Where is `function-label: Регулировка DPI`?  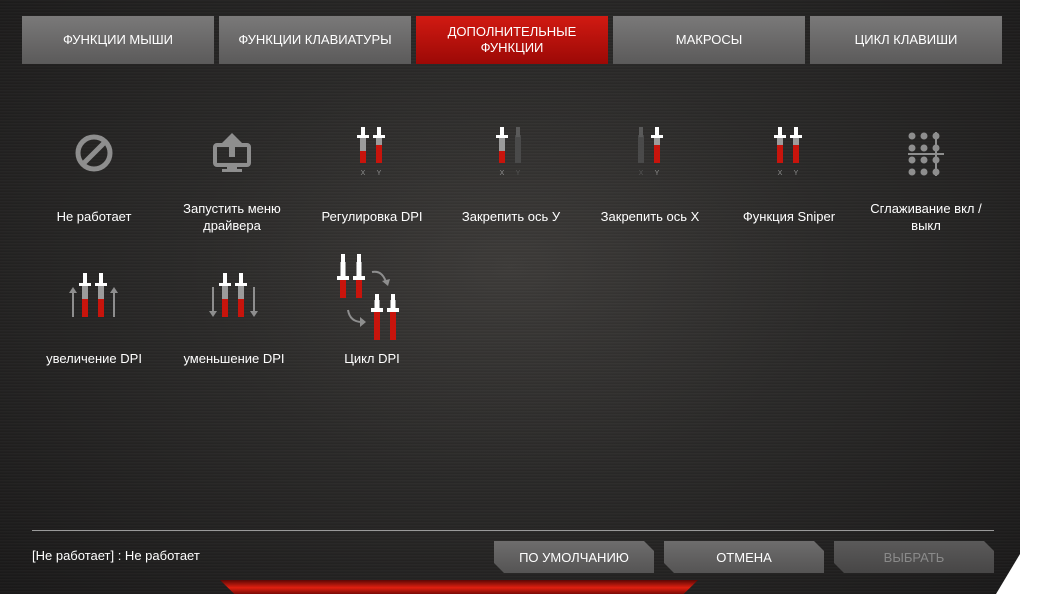 function-label: Регулировка DPI is located at coordinates (372, 216).